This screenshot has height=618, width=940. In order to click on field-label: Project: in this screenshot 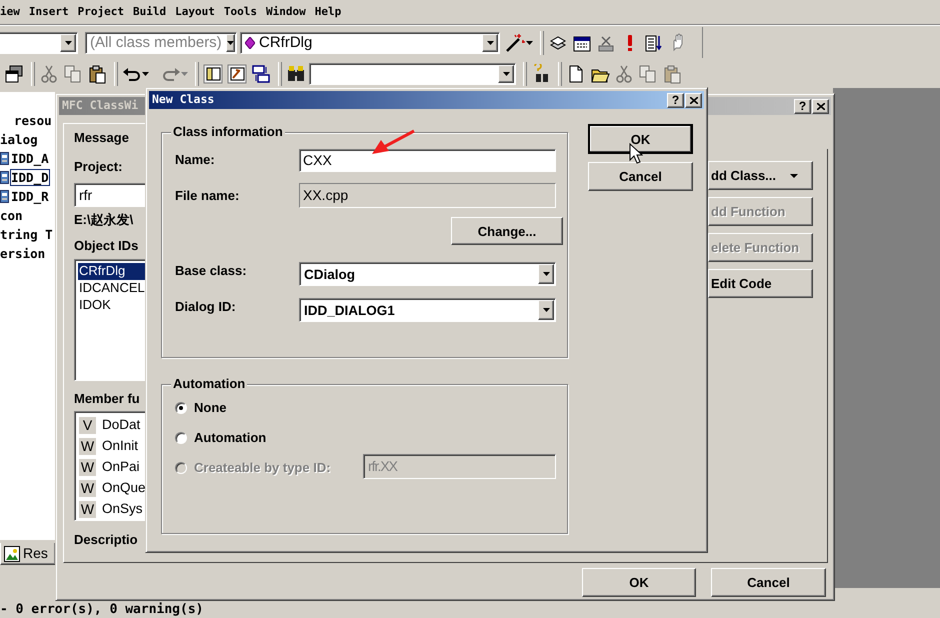, I will do `click(98, 167)`.